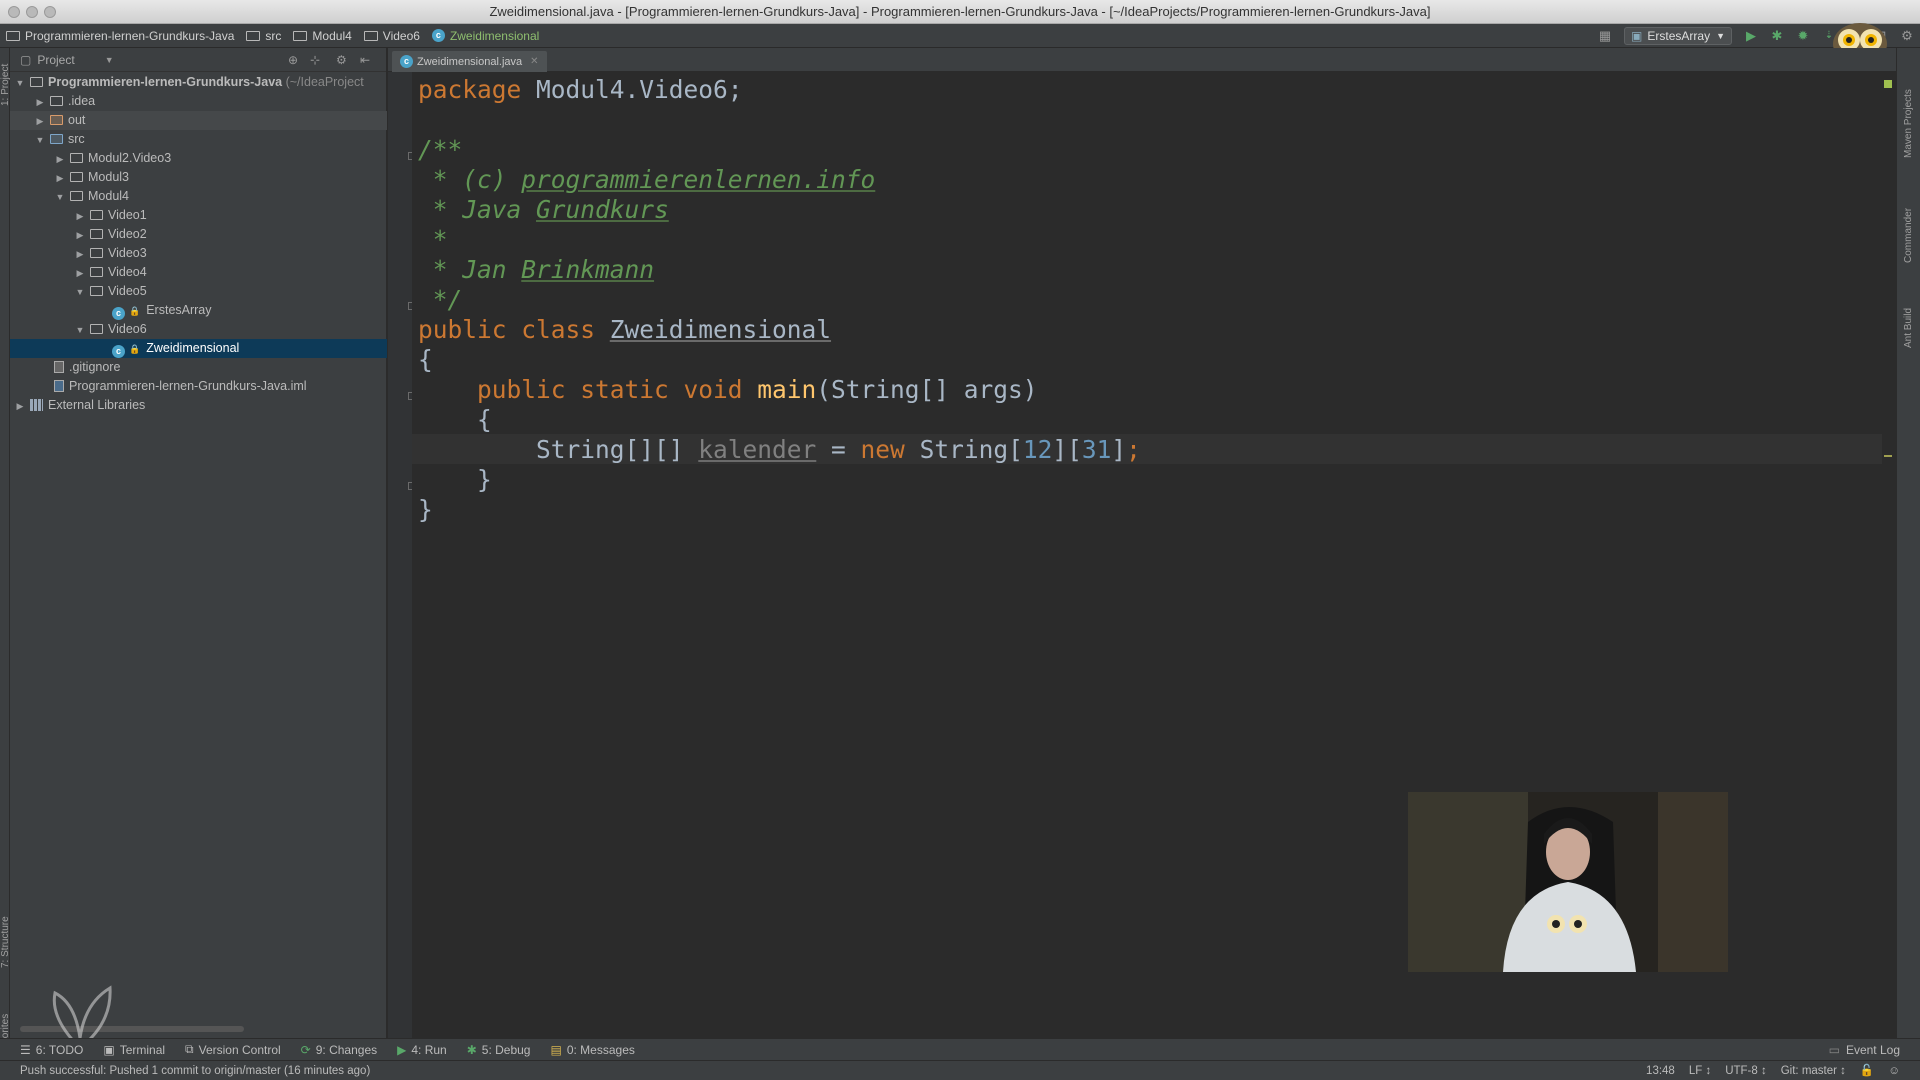  Describe the element at coordinates (198, 329) in the screenshot. I see `tree-item-video6: ▼ Video6` at that location.